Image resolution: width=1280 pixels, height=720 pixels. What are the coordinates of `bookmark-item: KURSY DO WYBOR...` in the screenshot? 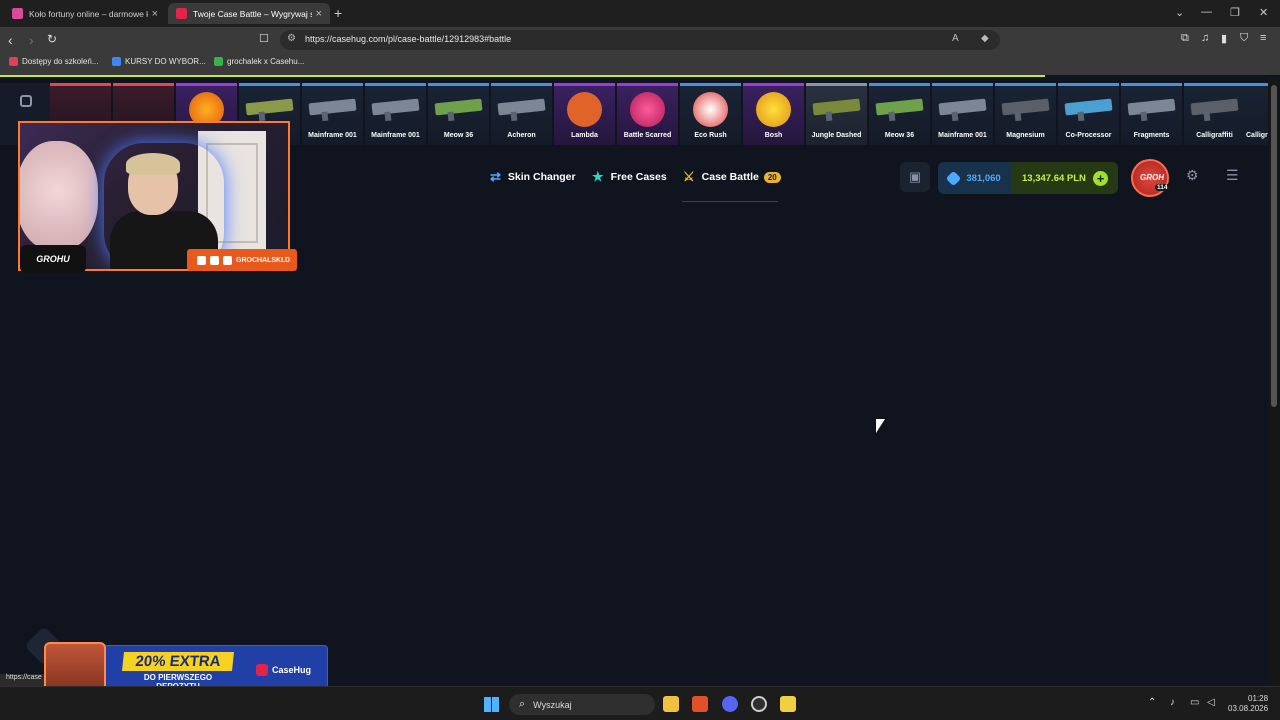 It's located at (159, 61).